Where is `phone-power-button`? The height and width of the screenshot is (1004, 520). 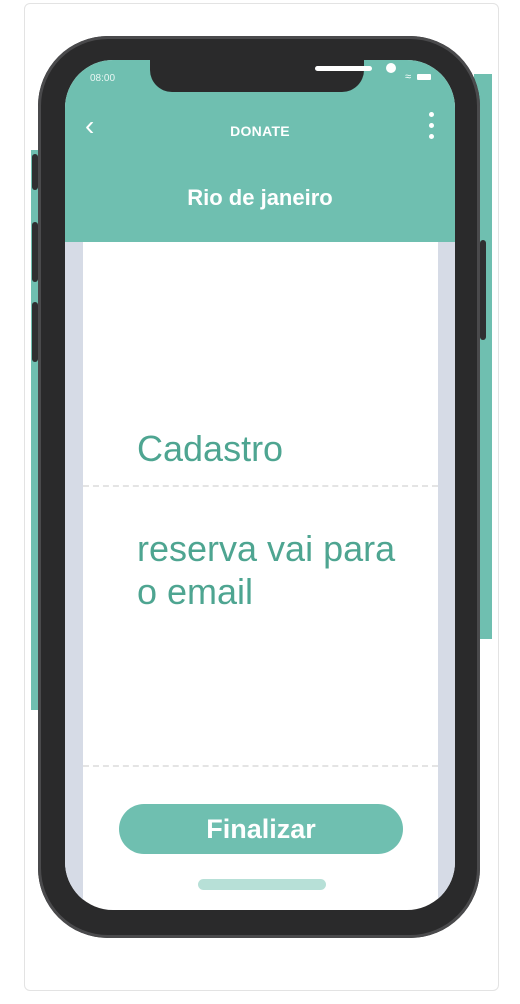 phone-power-button is located at coordinates (483, 290).